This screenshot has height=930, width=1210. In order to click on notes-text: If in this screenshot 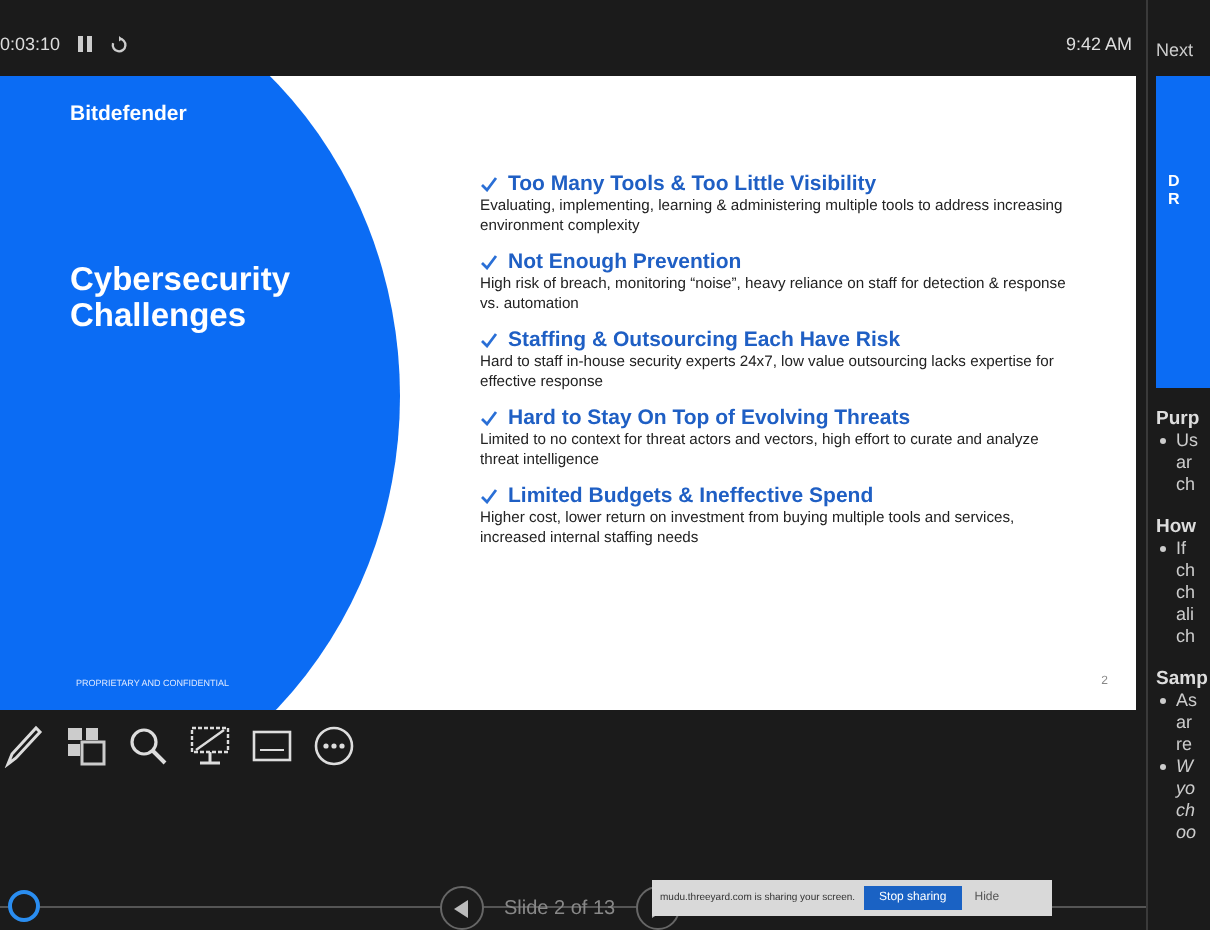, I will do `click(1181, 549)`.